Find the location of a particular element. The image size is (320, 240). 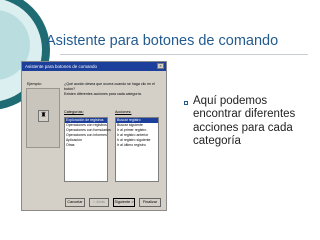

cancel-button: Cancelar is located at coordinates (75, 202).